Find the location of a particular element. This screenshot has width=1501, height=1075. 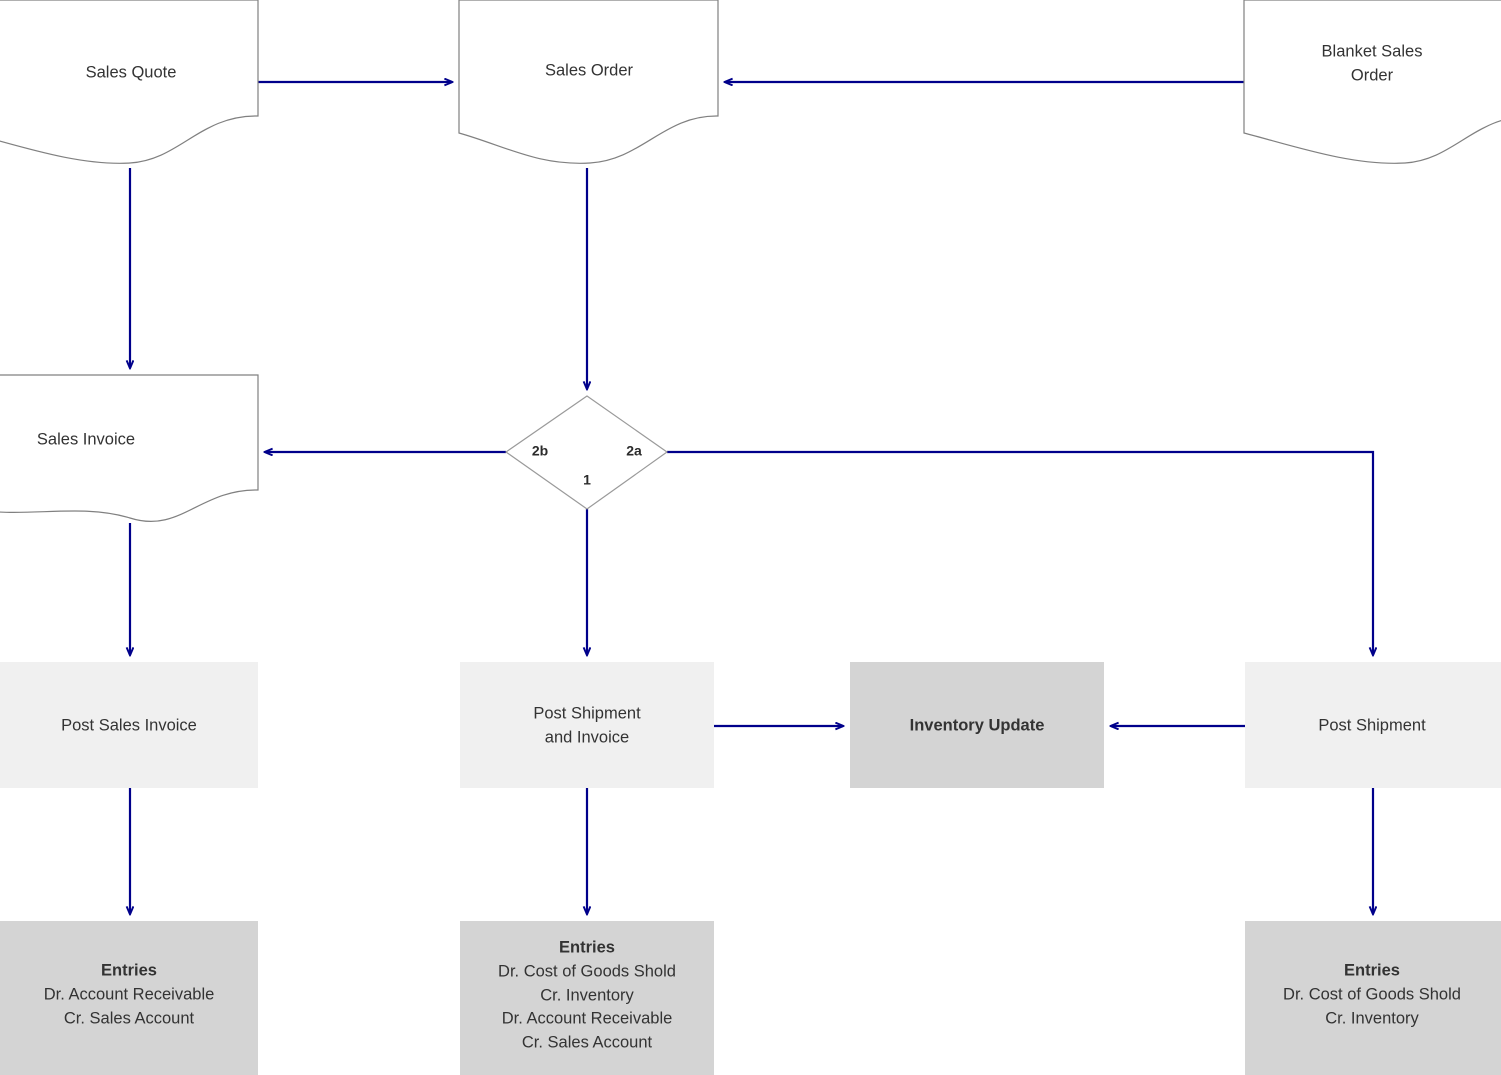

node-label-post-sales-invoice: Post Sales Invoice is located at coordinates (129, 725).